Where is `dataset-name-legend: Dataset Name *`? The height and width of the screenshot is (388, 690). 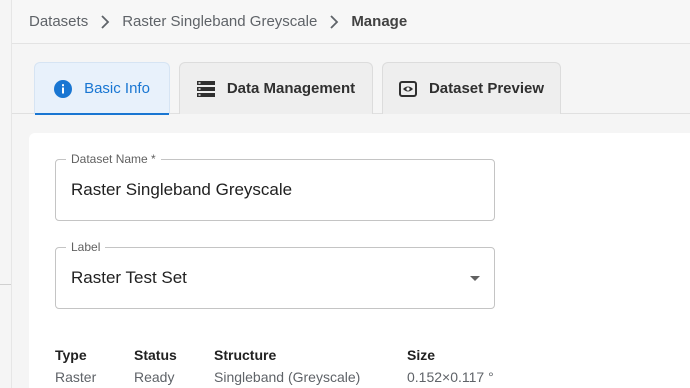
dataset-name-legend: Dataset Name * is located at coordinates (113, 159).